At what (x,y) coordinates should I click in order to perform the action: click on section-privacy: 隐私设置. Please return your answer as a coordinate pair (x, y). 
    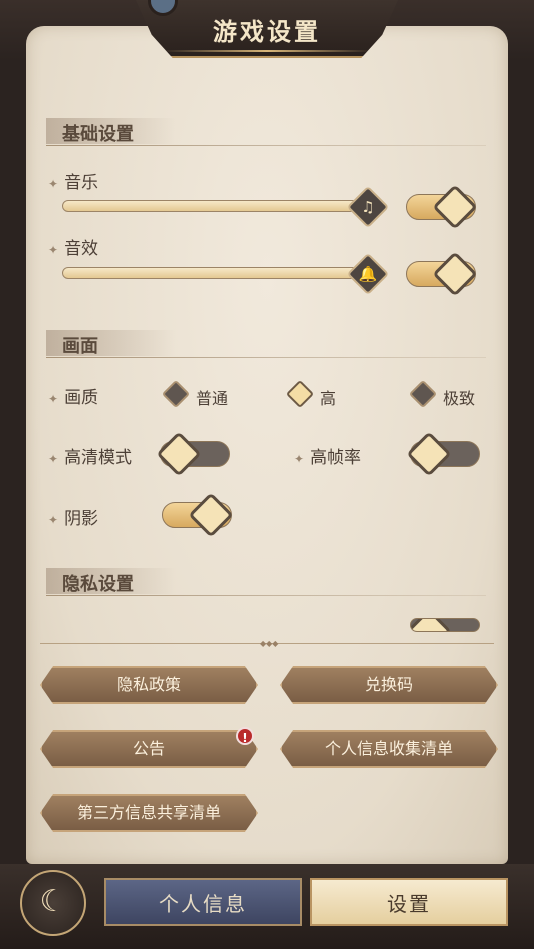
    Looking at the image, I should click on (266, 582).